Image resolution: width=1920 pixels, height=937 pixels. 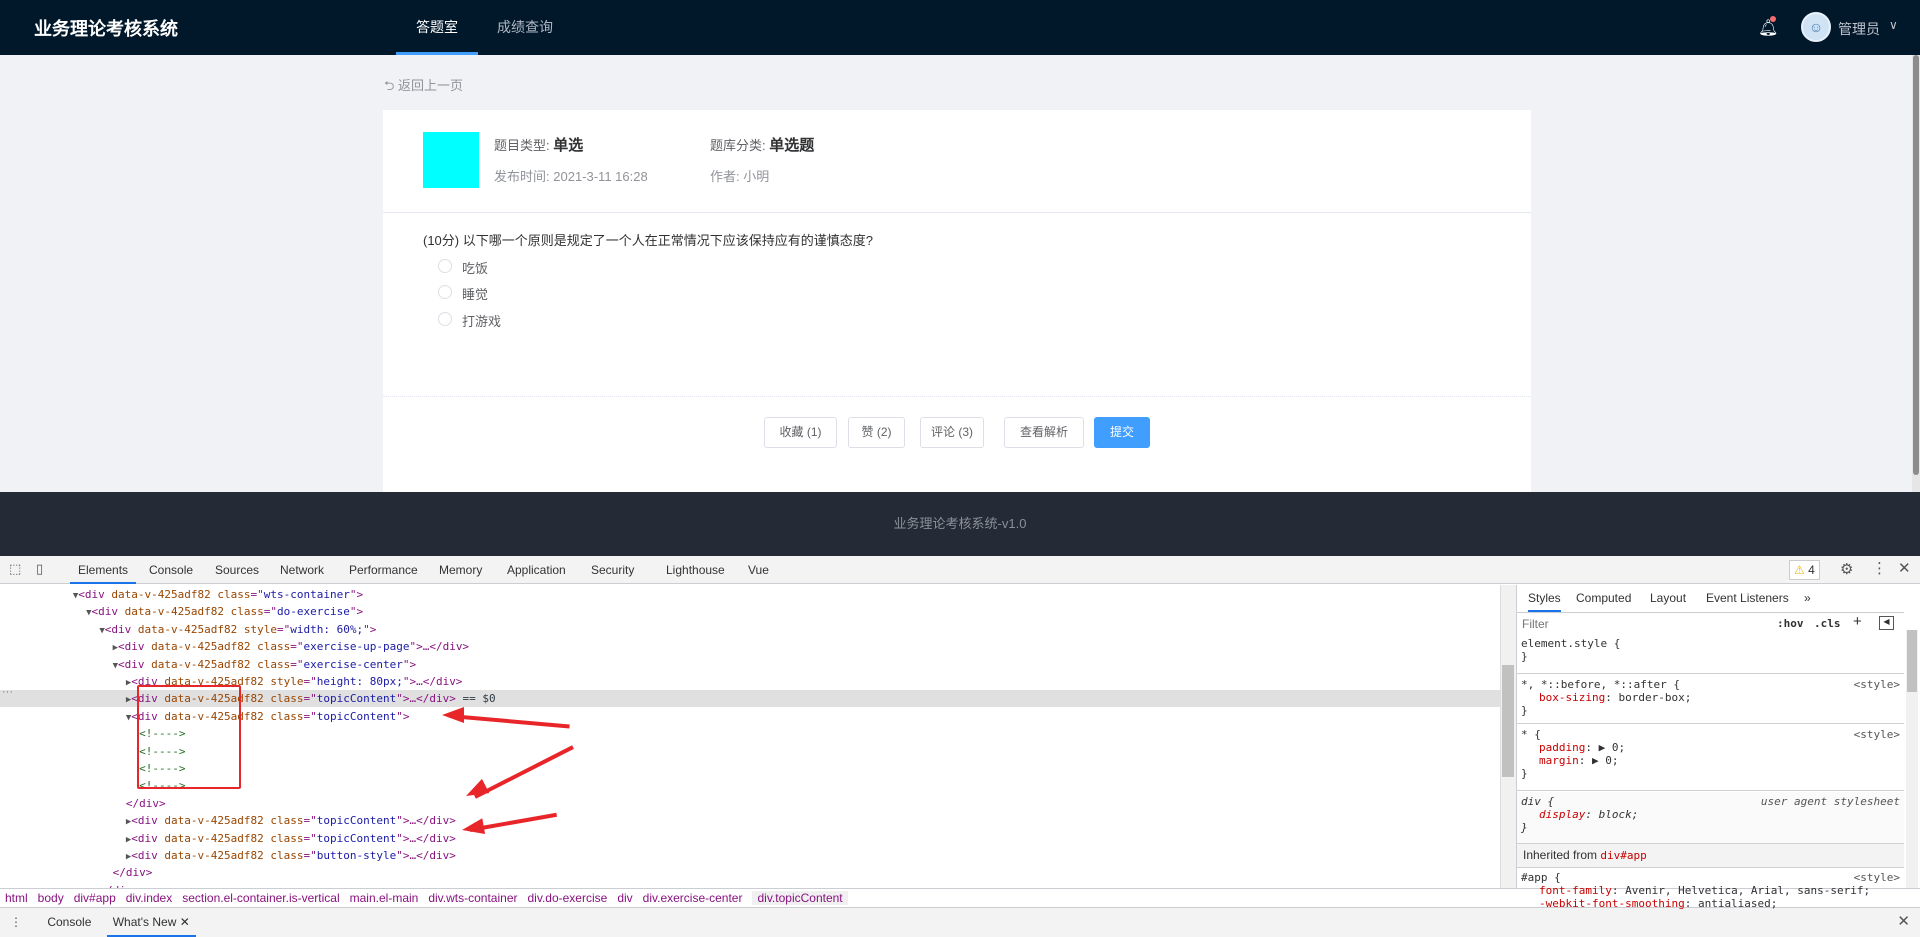 I want to click on breadcrumb-item: body, so click(x=51, y=898).